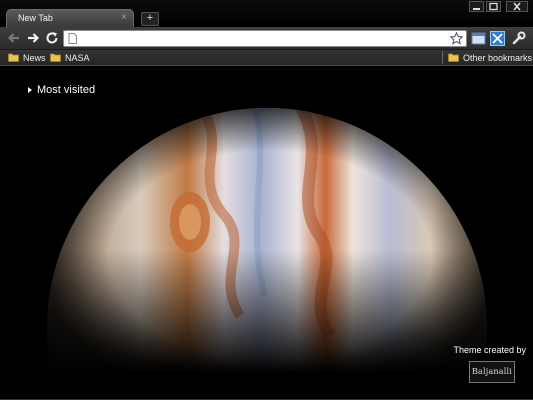 This screenshot has width=533, height=400. I want to click on tab-title: New Tab, so click(35, 18).